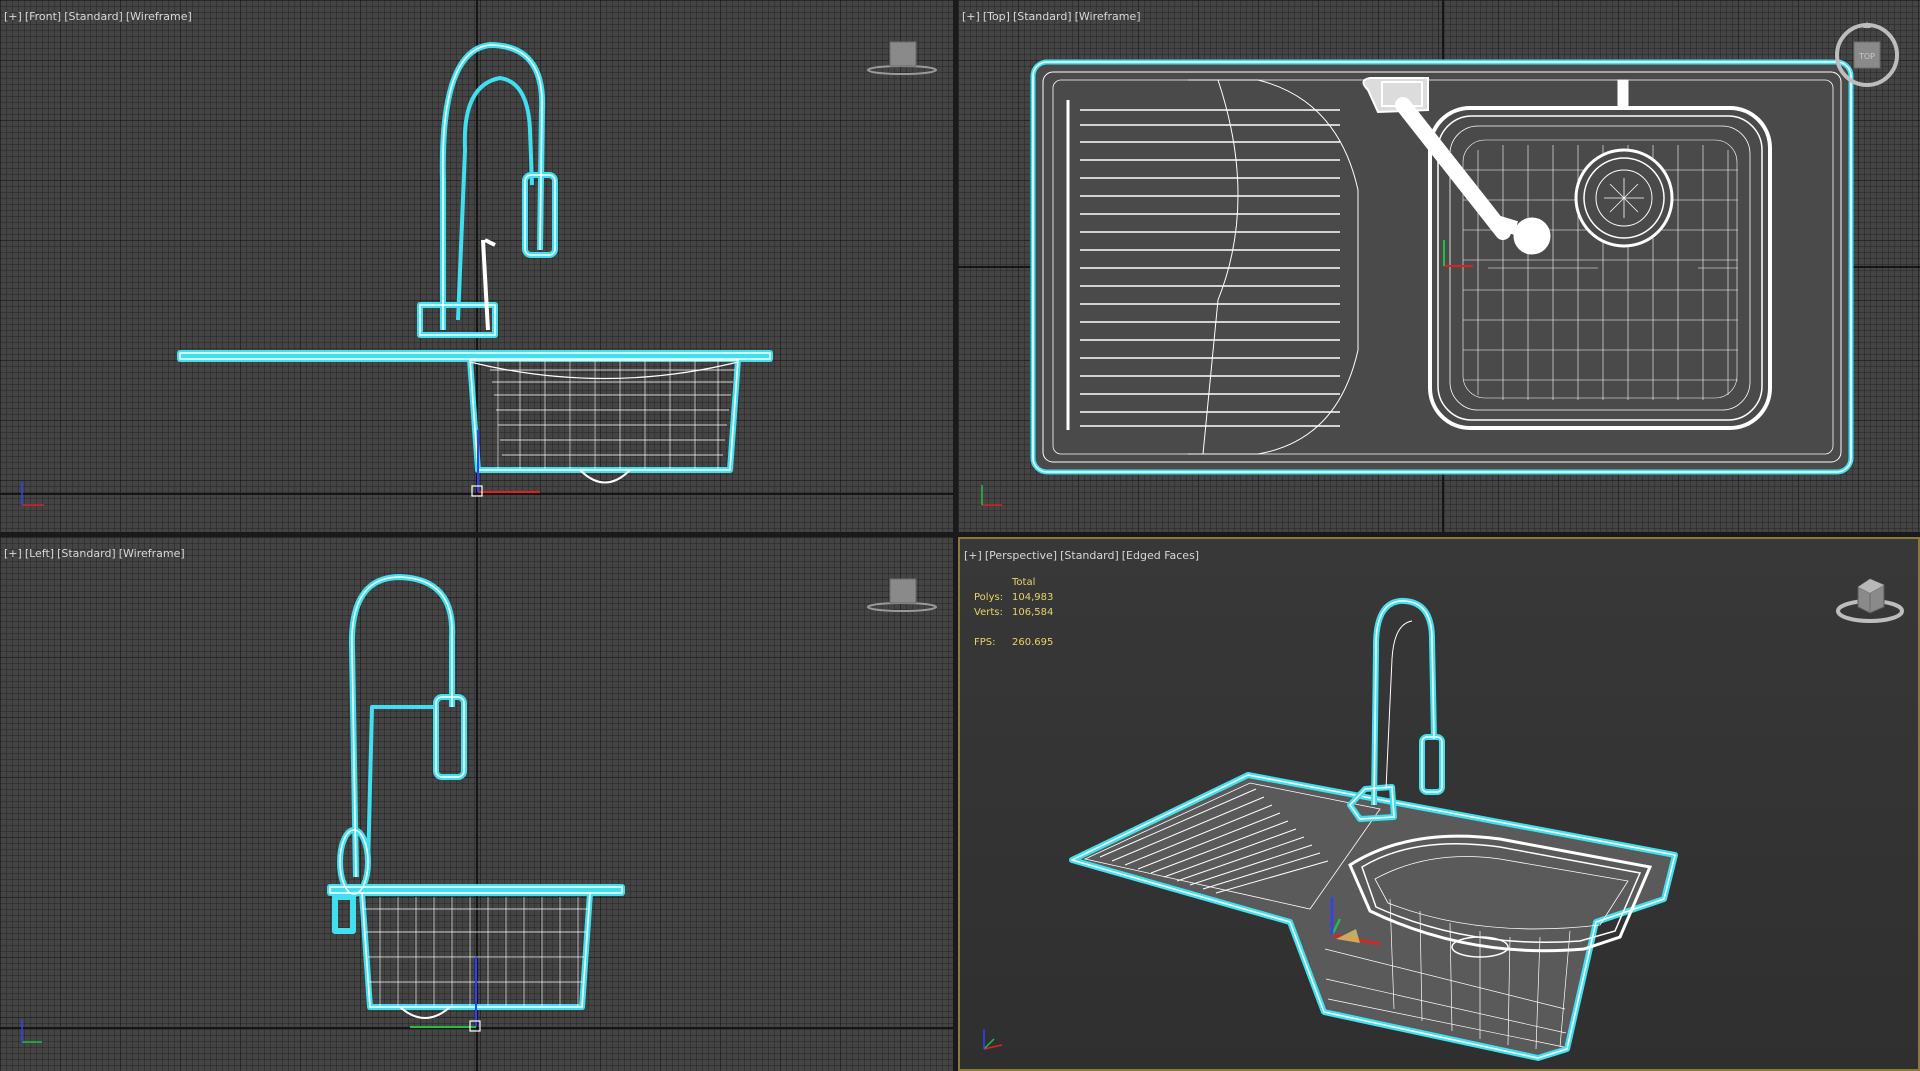 This screenshot has height=1071, width=1920. Describe the element at coordinates (99, 16) in the screenshot. I see `viewport-label-front: [+] [Front] [Standard] [Wireframe]` at that location.